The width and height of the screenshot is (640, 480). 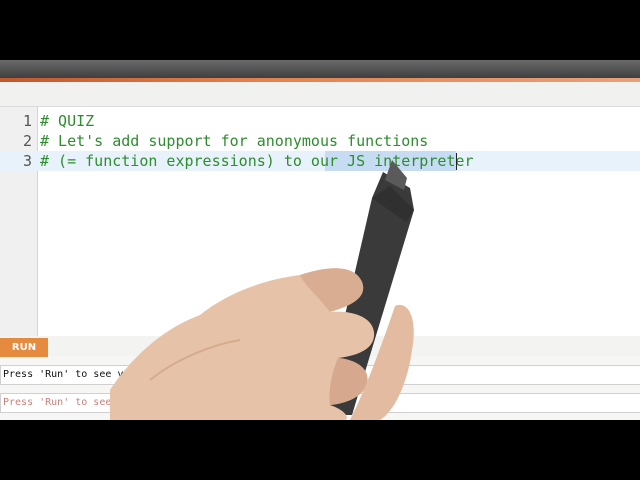 I want to click on run-button: RUN, so click(x=24, y=347).